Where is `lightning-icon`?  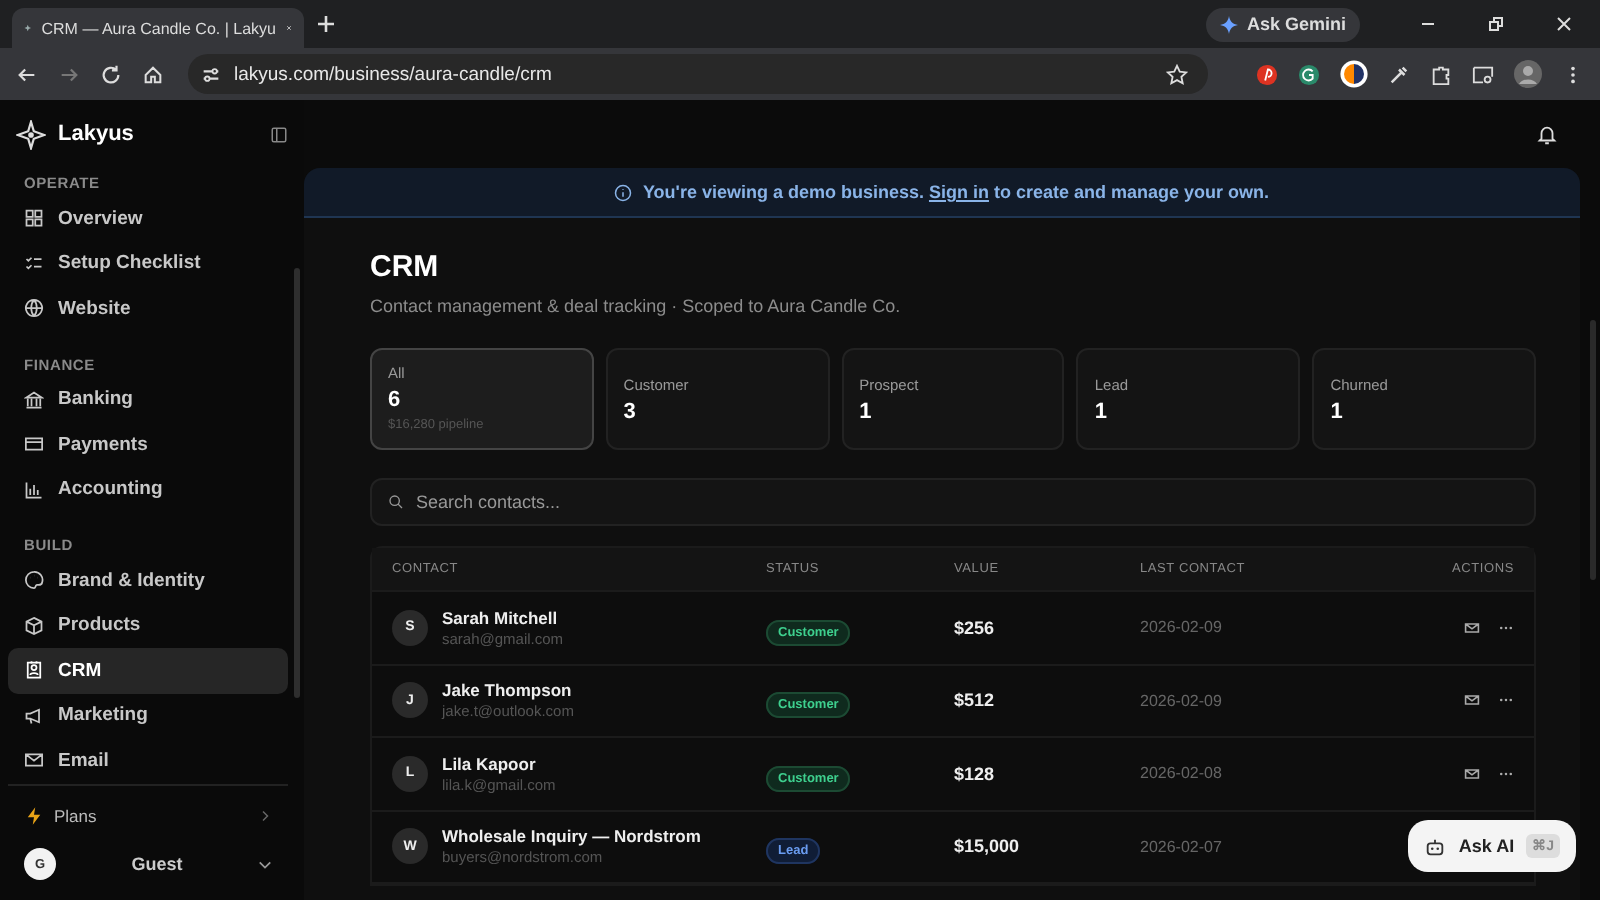
lightning-icon is located at coordinates (34, 816).